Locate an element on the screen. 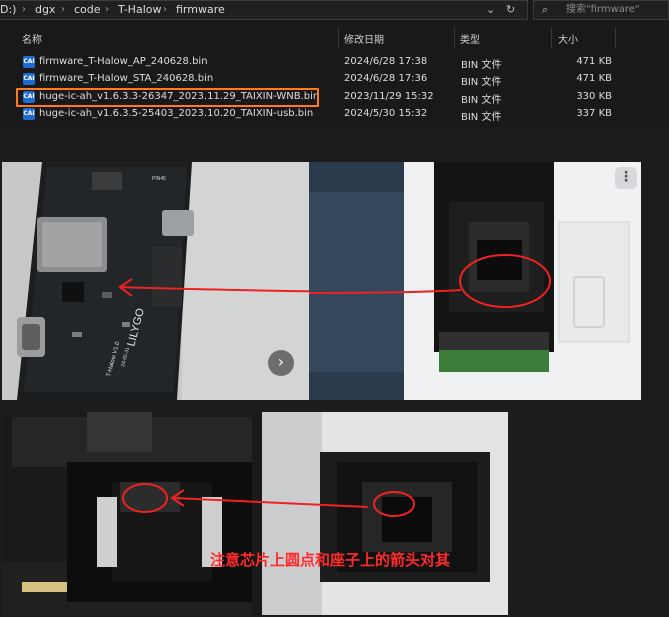 The width and height of the screenshot is (669, 617). breadcrumb-firmware: firmware is located at coordinates (200, 10).